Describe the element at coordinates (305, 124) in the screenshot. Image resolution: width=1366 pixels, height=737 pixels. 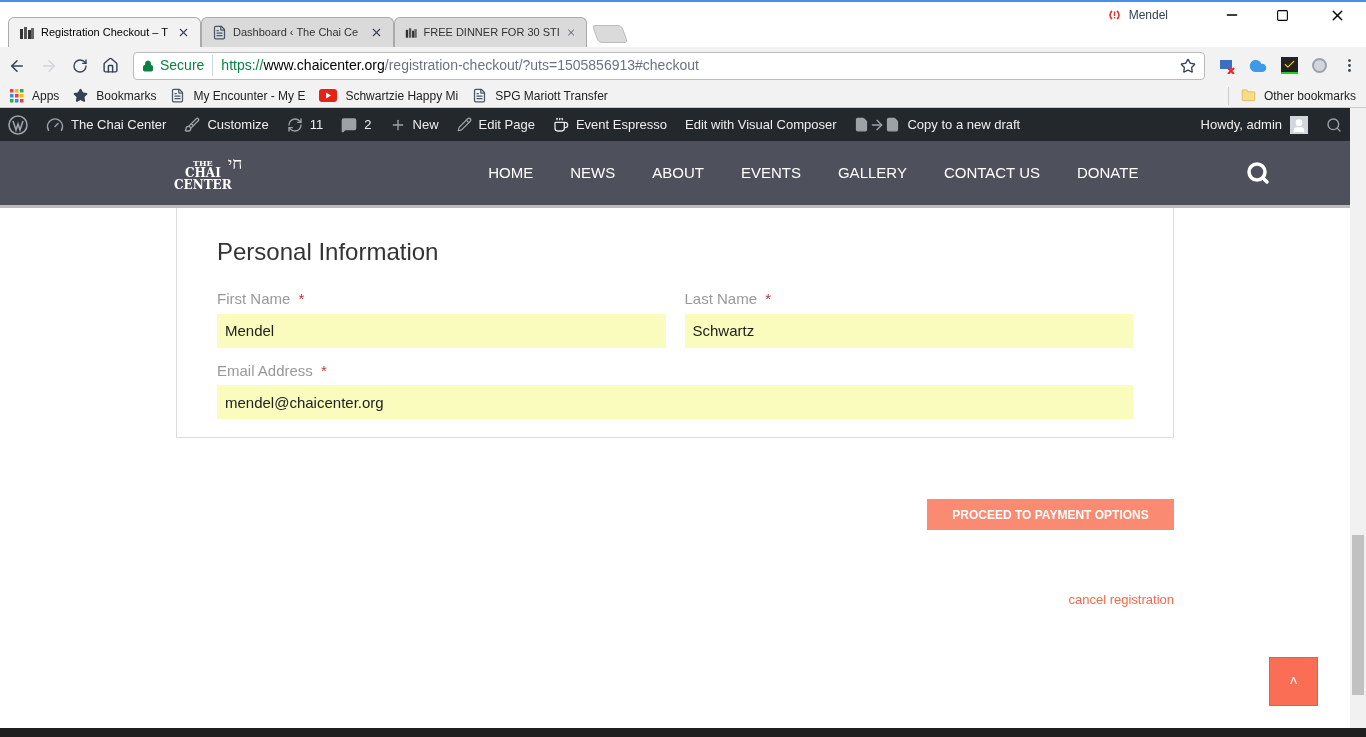
I see `admin-bar-item: 11` at that location.